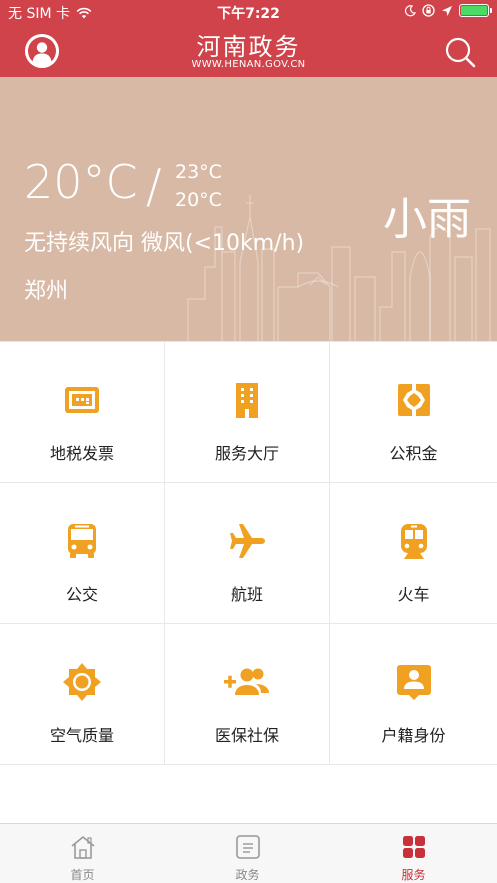  Describe the element at coordinates (246, 681) in the screenshot. I see `add-people-icon` at that location.